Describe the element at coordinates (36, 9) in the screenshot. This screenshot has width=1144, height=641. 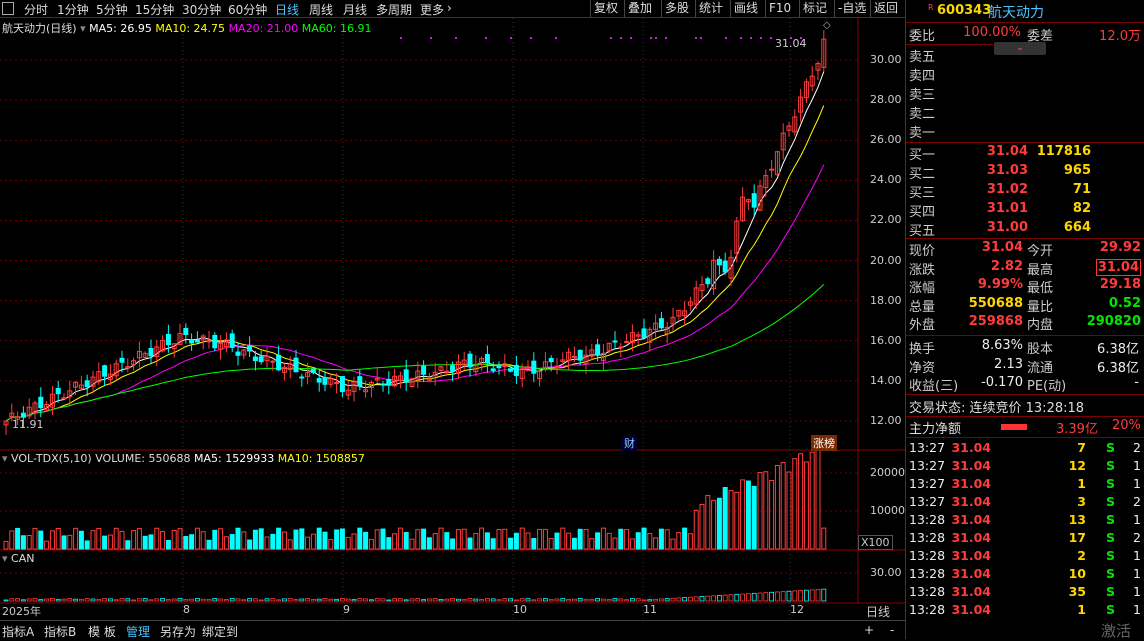
I see `period-fenshi: 分时` at that location.